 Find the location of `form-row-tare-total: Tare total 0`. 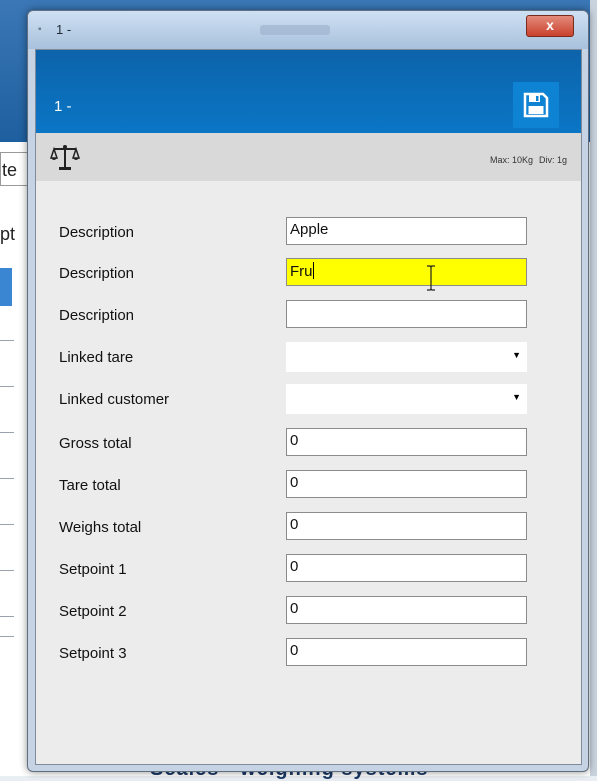

form-row-tare-total: Tare total 0 is located at coordinates (308, 485).